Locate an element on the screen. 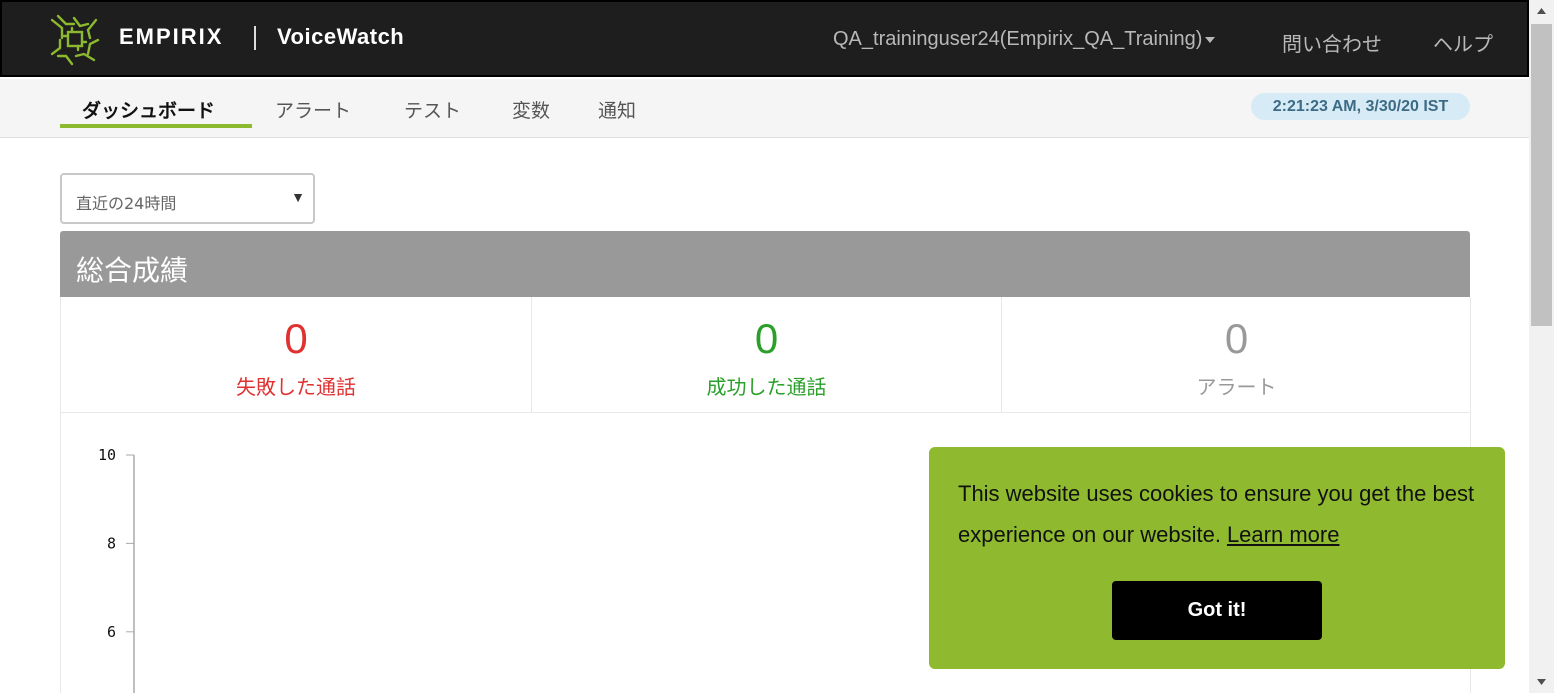 The width and height of the screenshot is (1554, 693). scroll-thumb is located at coordinates (1541, 175).